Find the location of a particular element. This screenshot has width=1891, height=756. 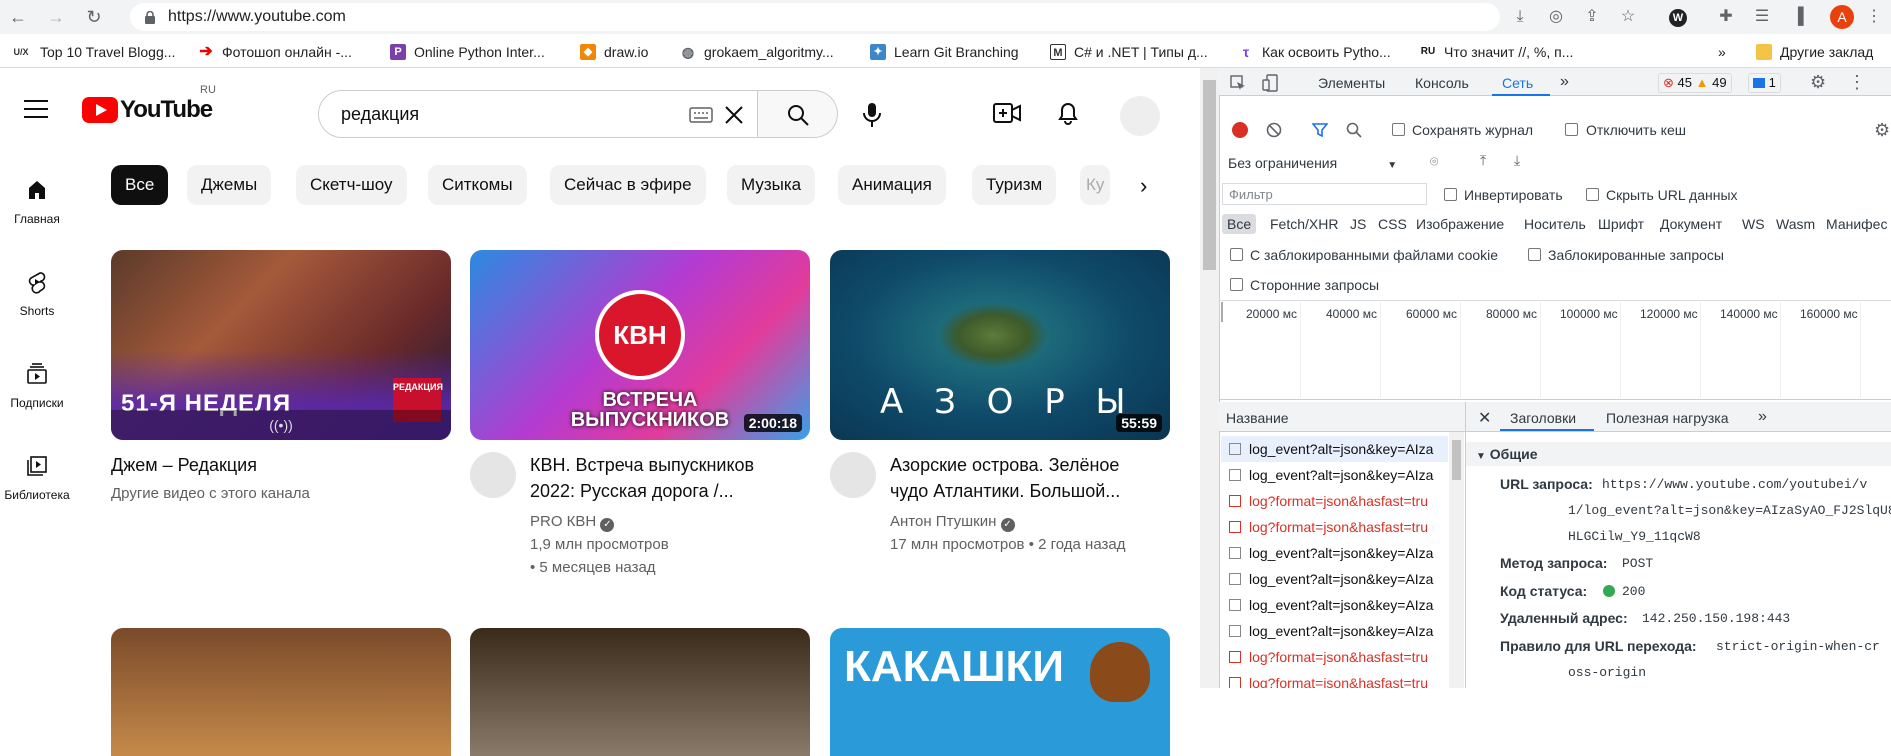

type-filter-img: Изображение is located at coordinates (1460, 224).